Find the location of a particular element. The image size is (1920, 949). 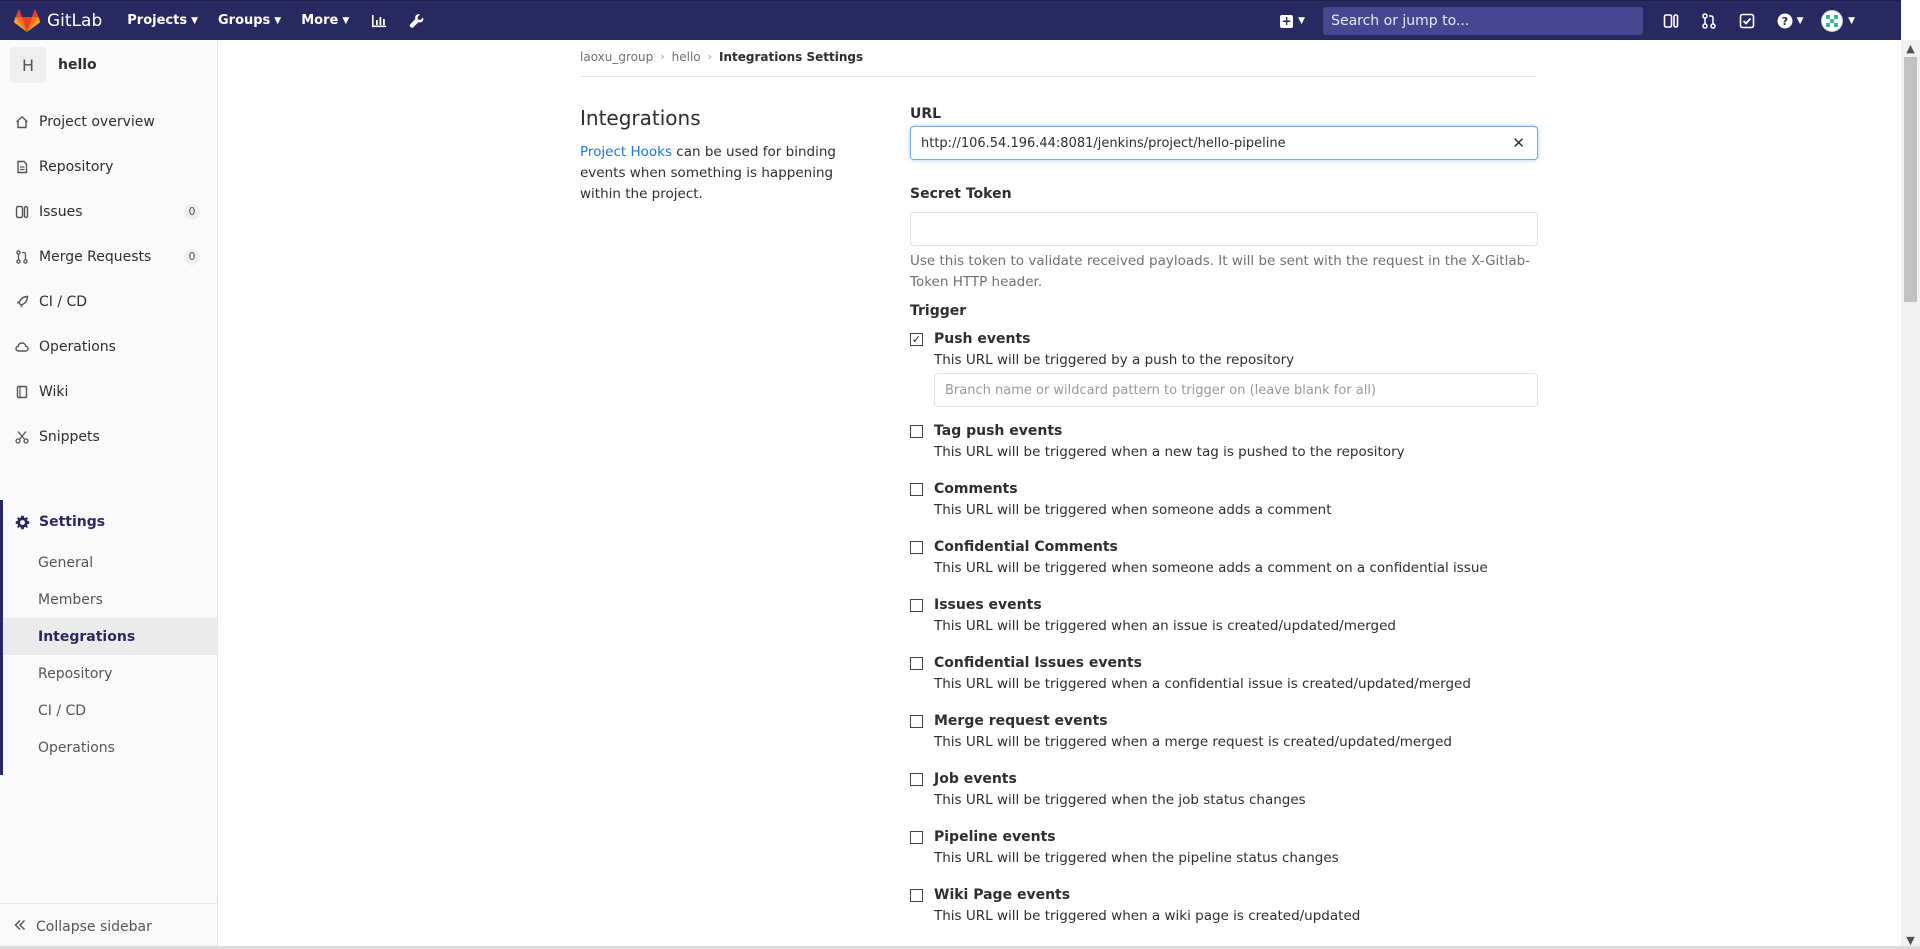

sidebar-item-label: Settings is located at coordinates (72, 522).